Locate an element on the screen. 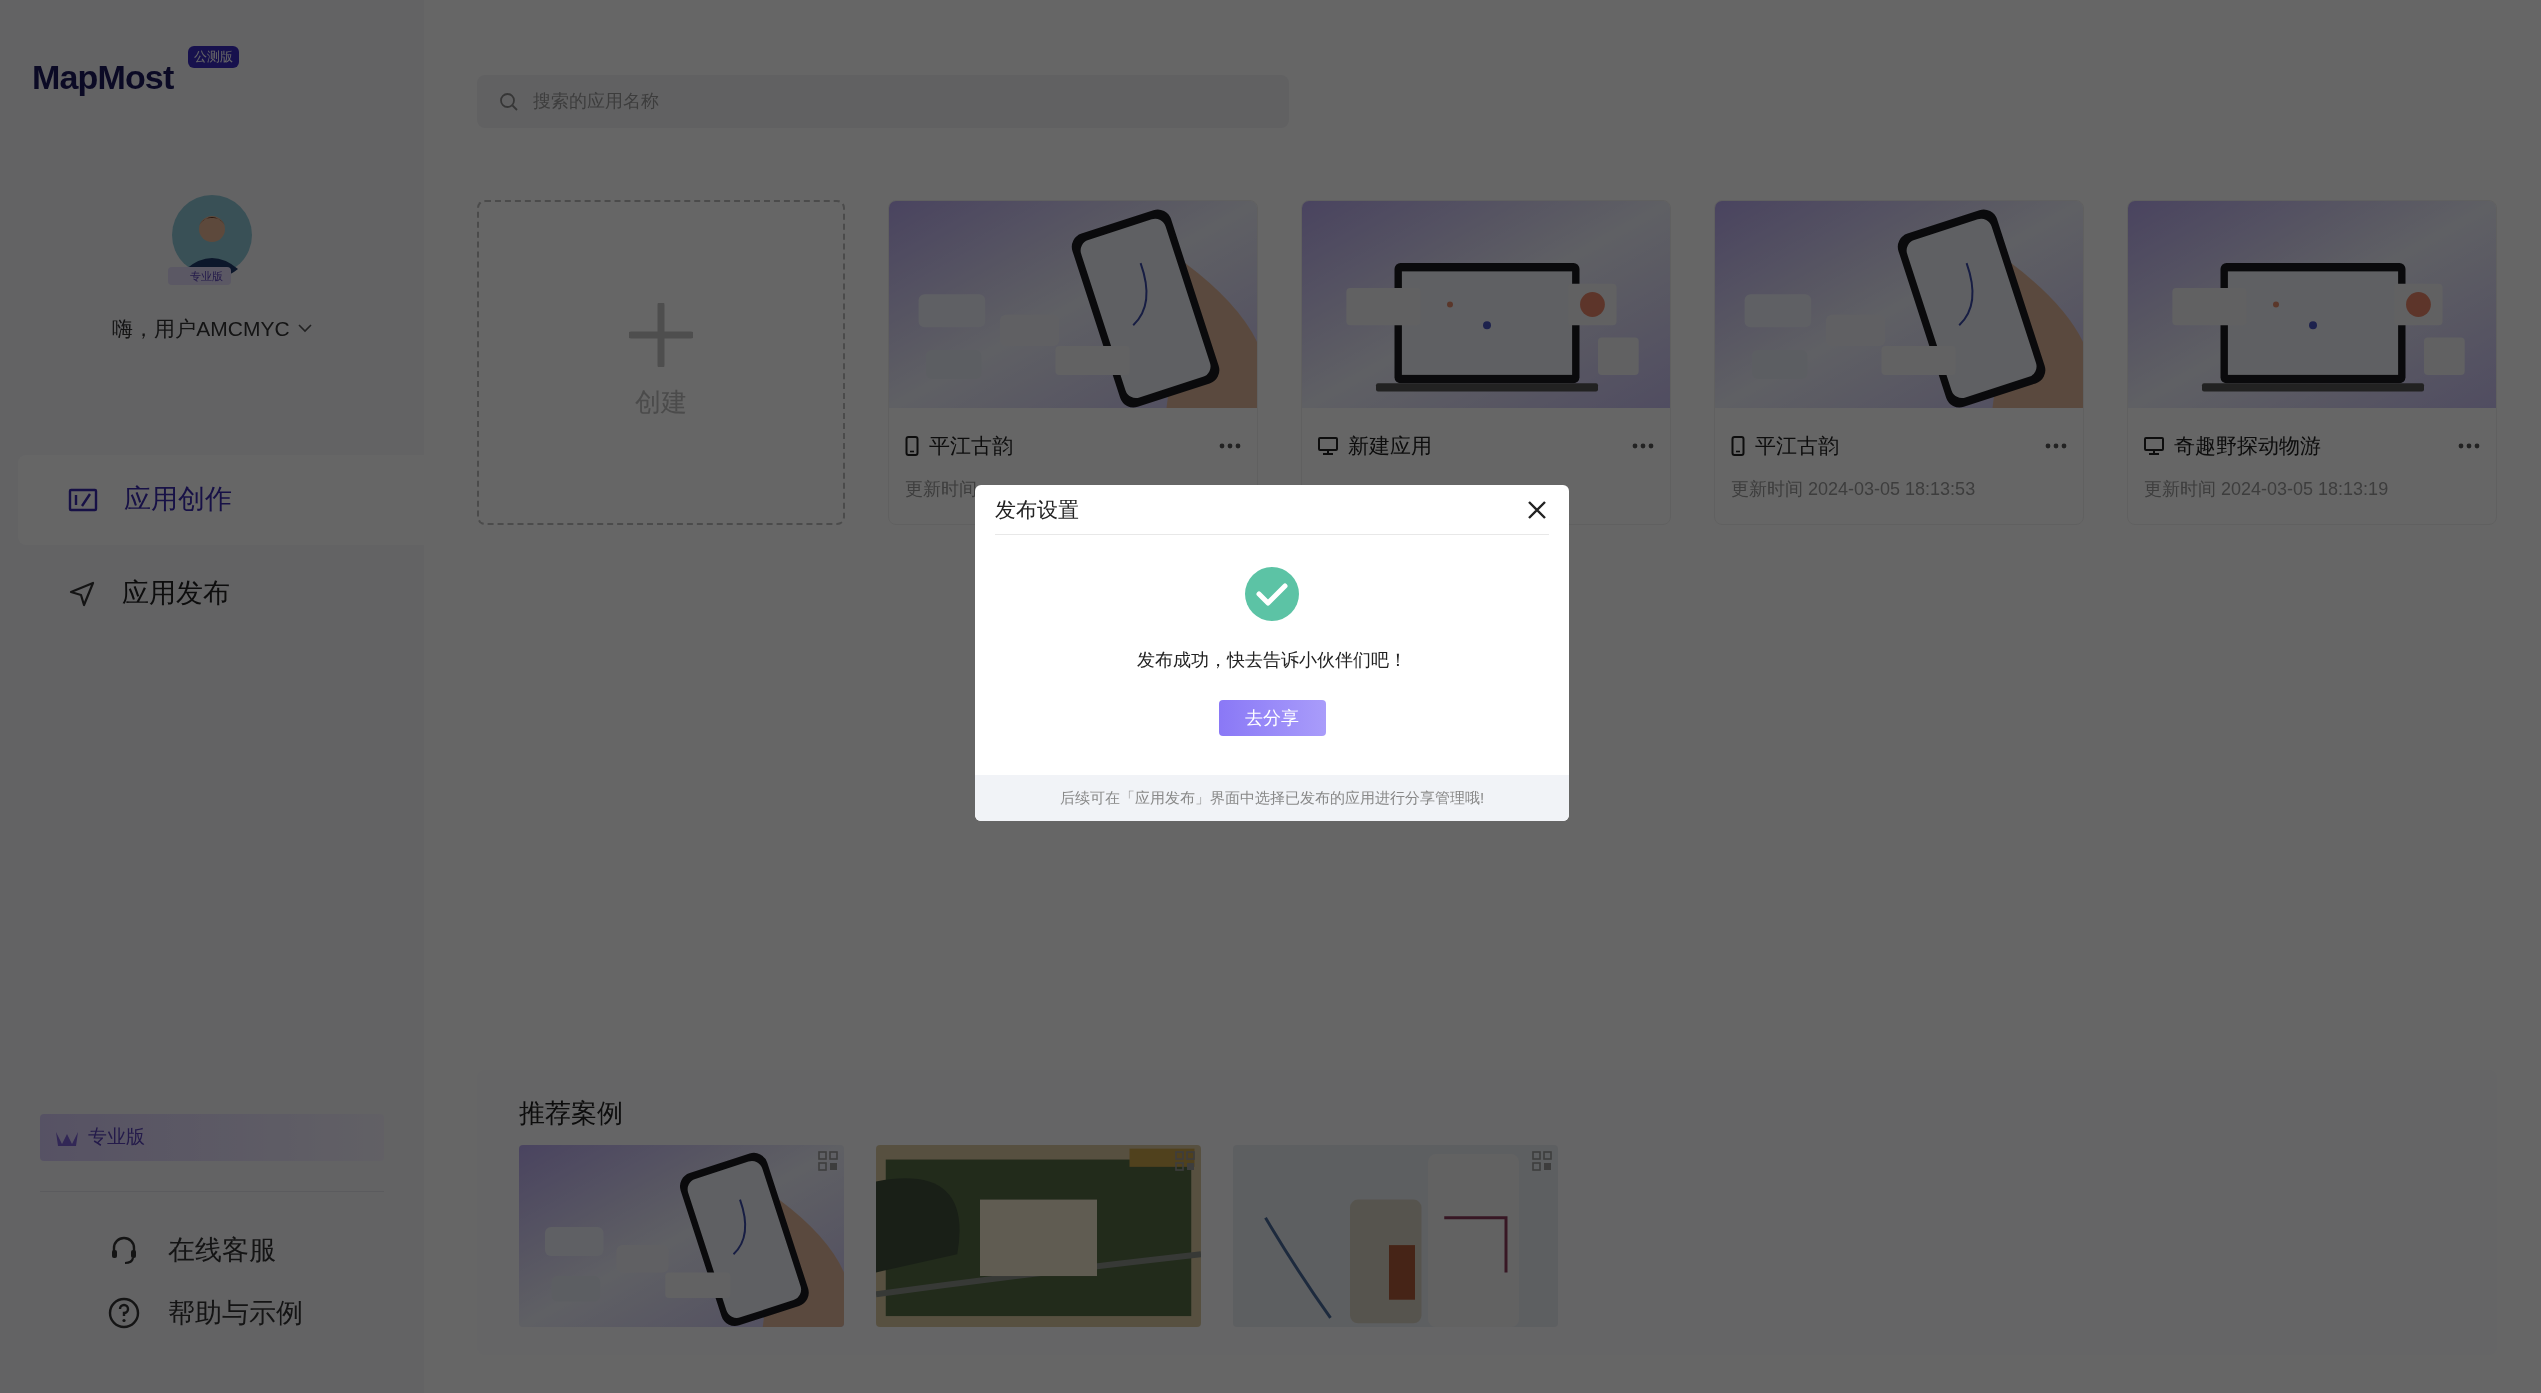 The height and width of the screenshot is (1393, 2541). plan-badge: 专业版 is located at coordinates (199, 275).